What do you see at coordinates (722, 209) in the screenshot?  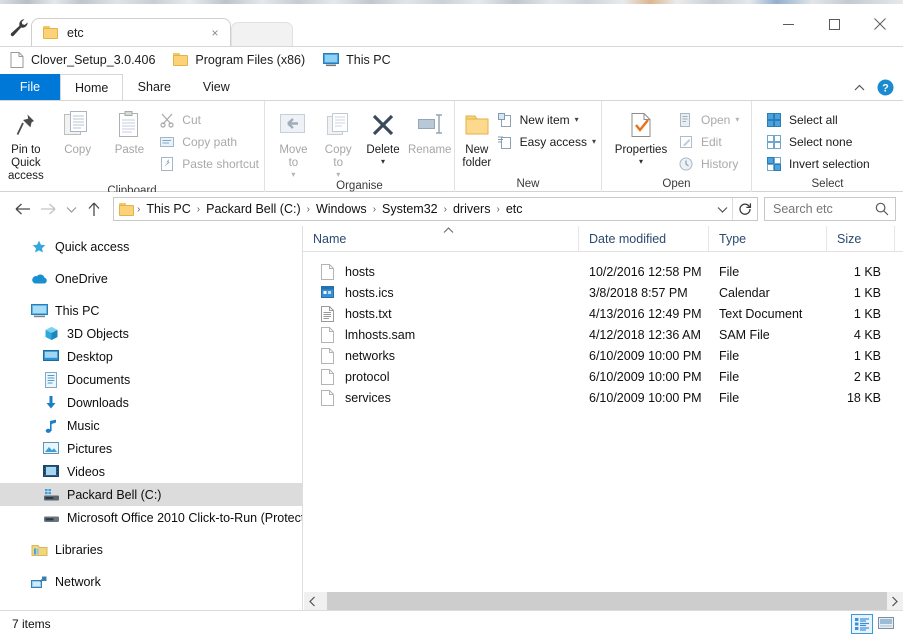 I see `address-dropdown-button` at bounding box center [722, 209].